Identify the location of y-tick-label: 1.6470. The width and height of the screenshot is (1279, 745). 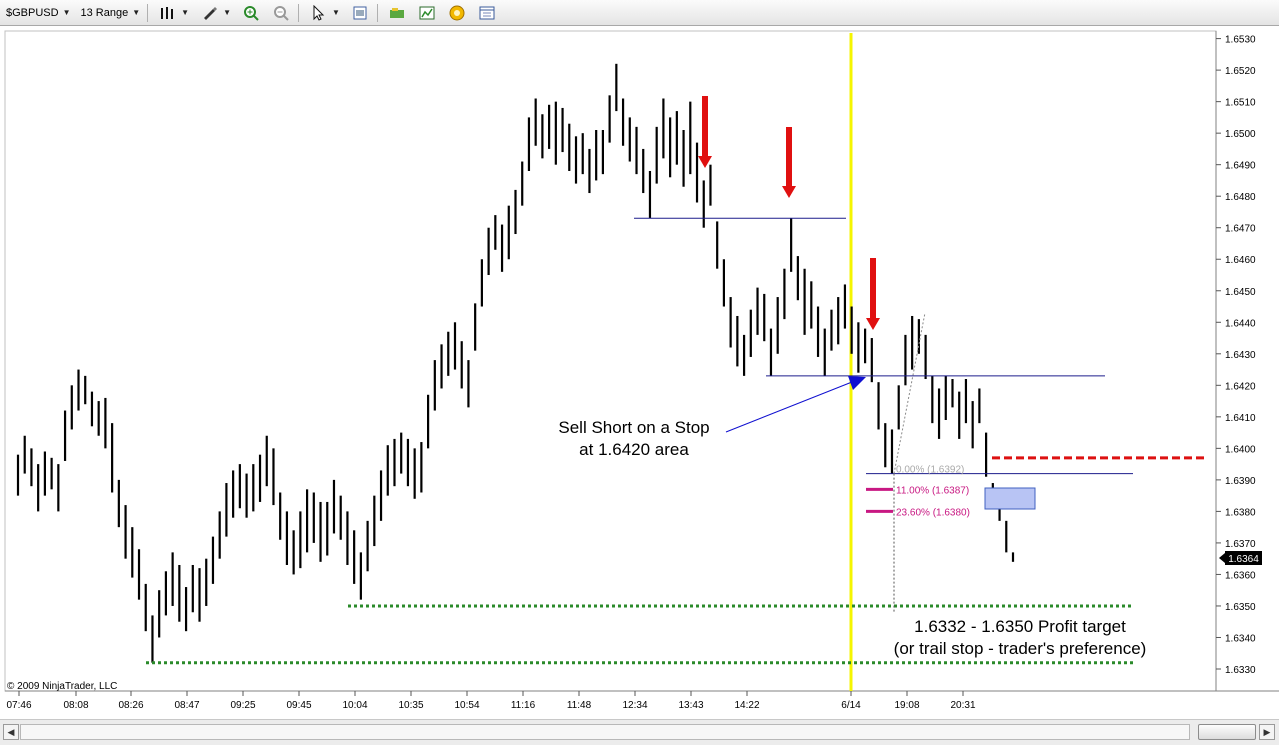
(1240, 229).